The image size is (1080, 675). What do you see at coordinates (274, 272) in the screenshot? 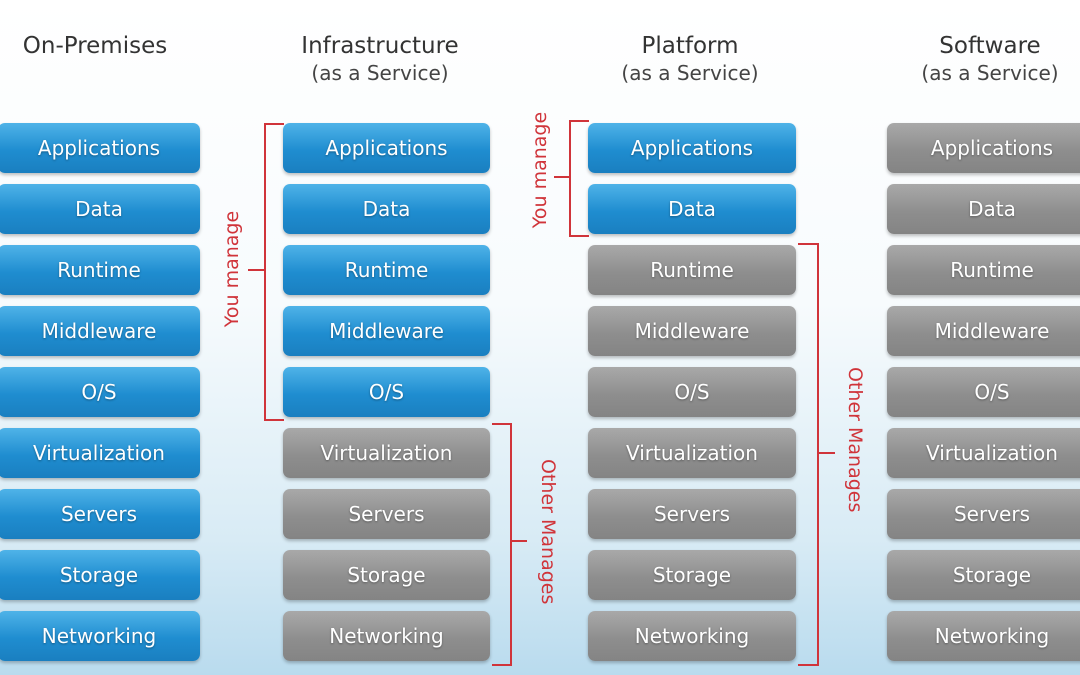
I see `iaas-you-manage-bracket` at bounding box center [274, 272].